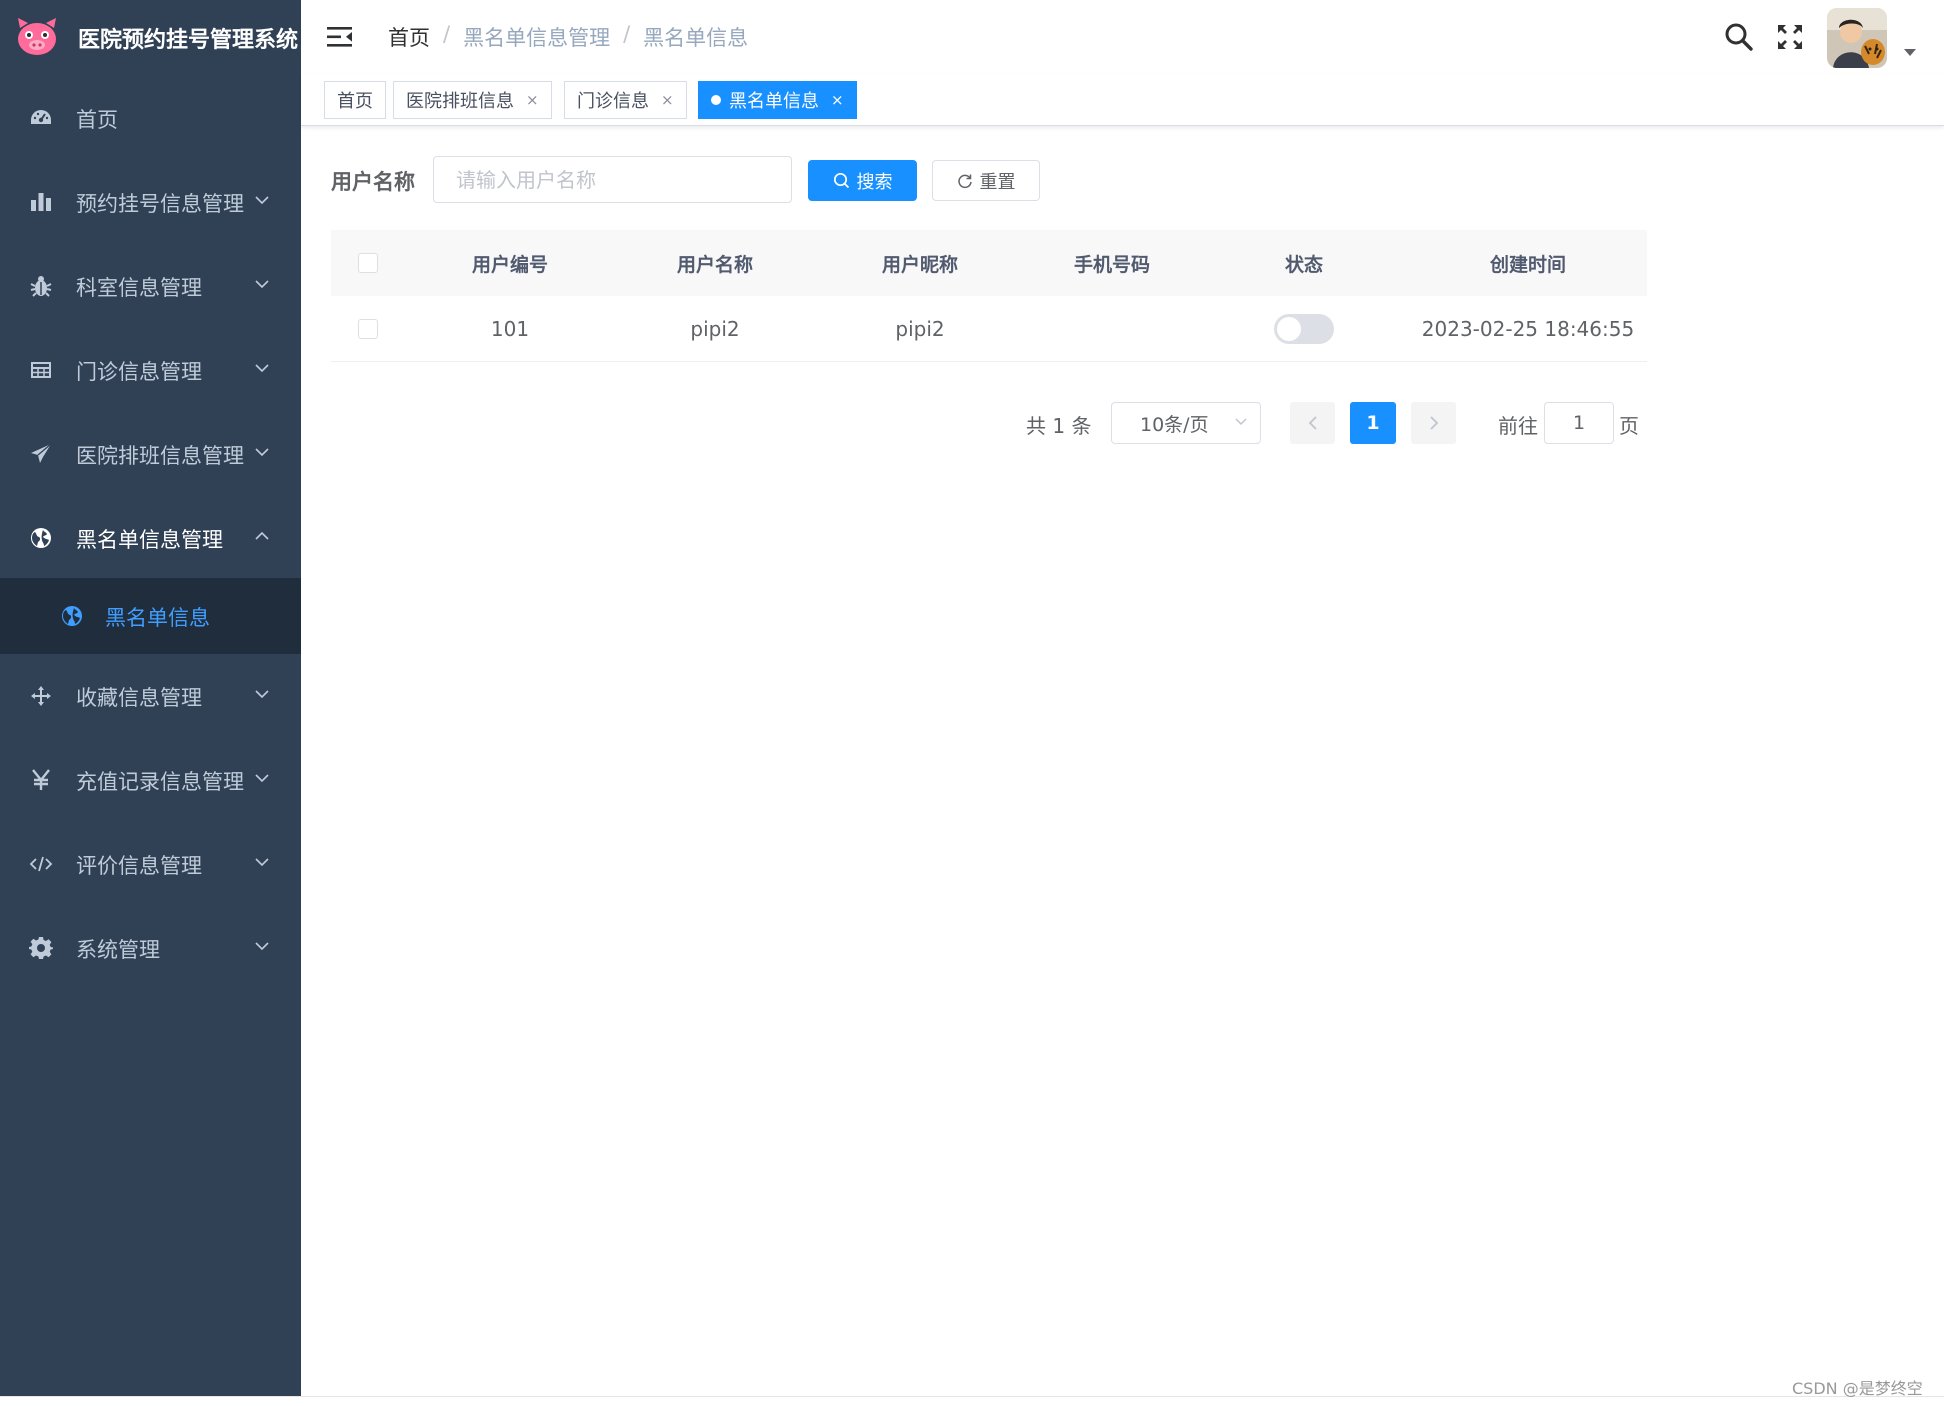  I want to click on tag-blacklist-info: 黑名单信息 ×, so click(777, 100).